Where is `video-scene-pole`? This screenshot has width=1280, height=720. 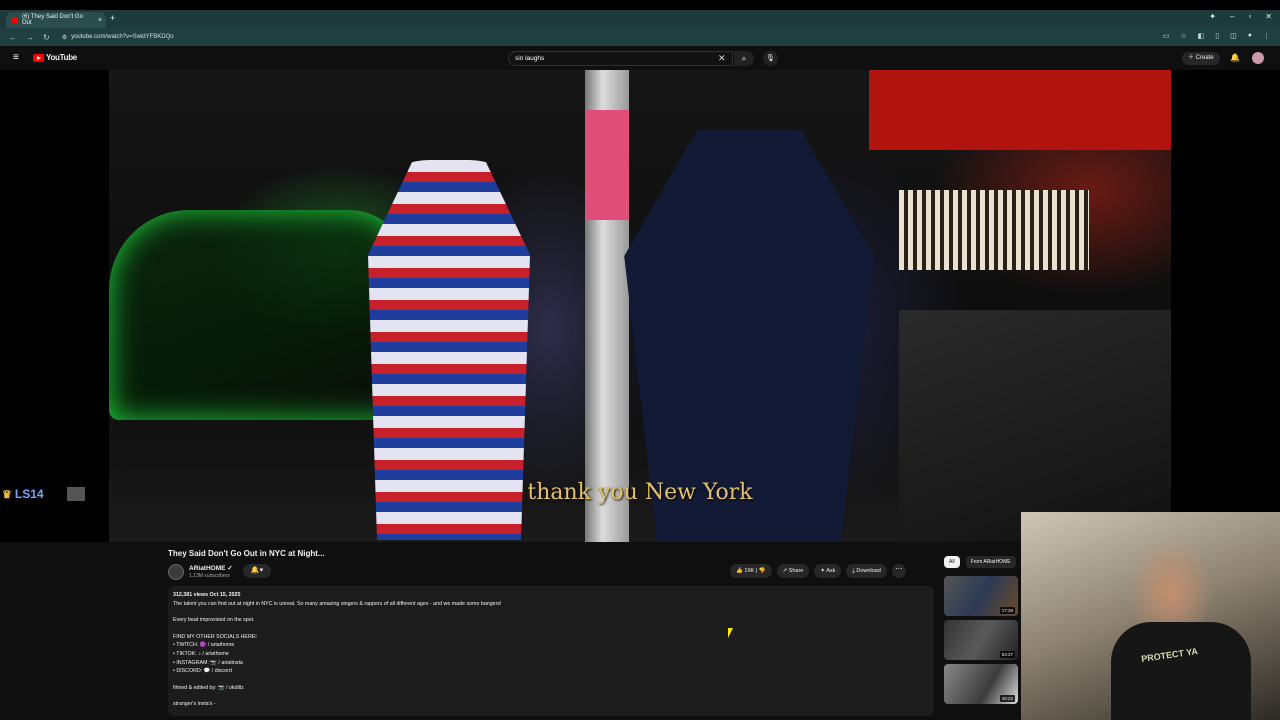
video-scene-pole is located at coordinates (607, 306).